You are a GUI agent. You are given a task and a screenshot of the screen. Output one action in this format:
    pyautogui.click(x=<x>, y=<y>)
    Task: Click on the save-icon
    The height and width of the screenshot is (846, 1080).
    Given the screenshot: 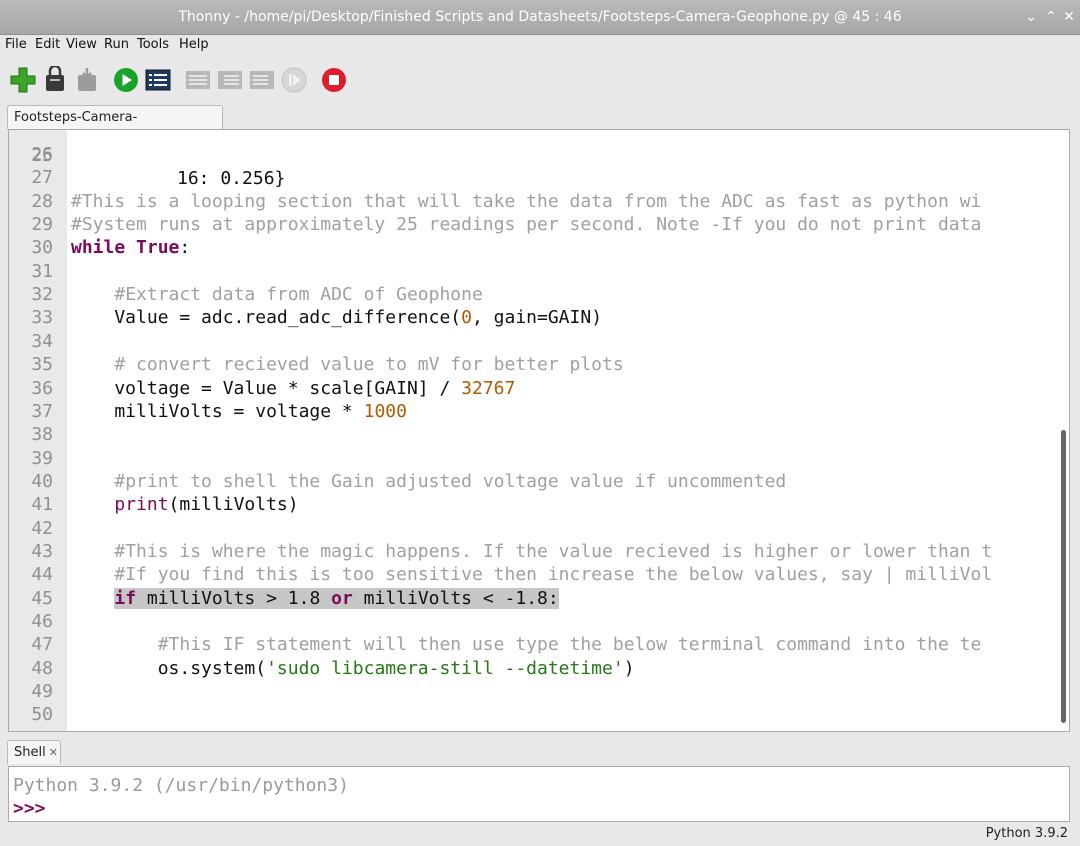 What is the action you would take?
    pyautogui.click(x=87, y=80)
    